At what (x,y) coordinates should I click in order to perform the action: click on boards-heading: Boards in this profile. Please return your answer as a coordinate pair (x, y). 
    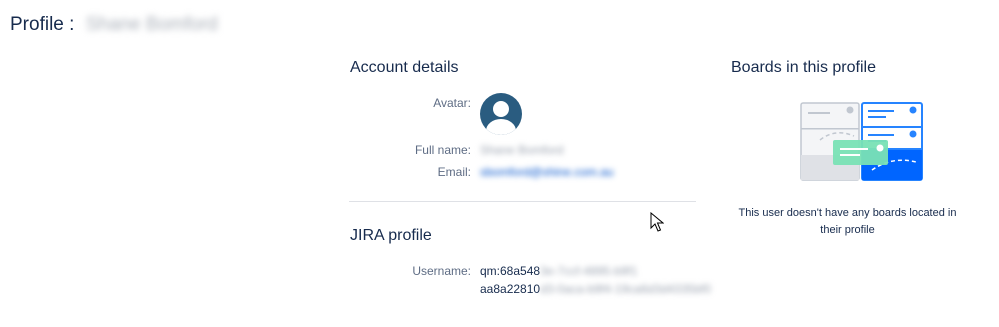
    Looking at the image, I should click on (803, 67).